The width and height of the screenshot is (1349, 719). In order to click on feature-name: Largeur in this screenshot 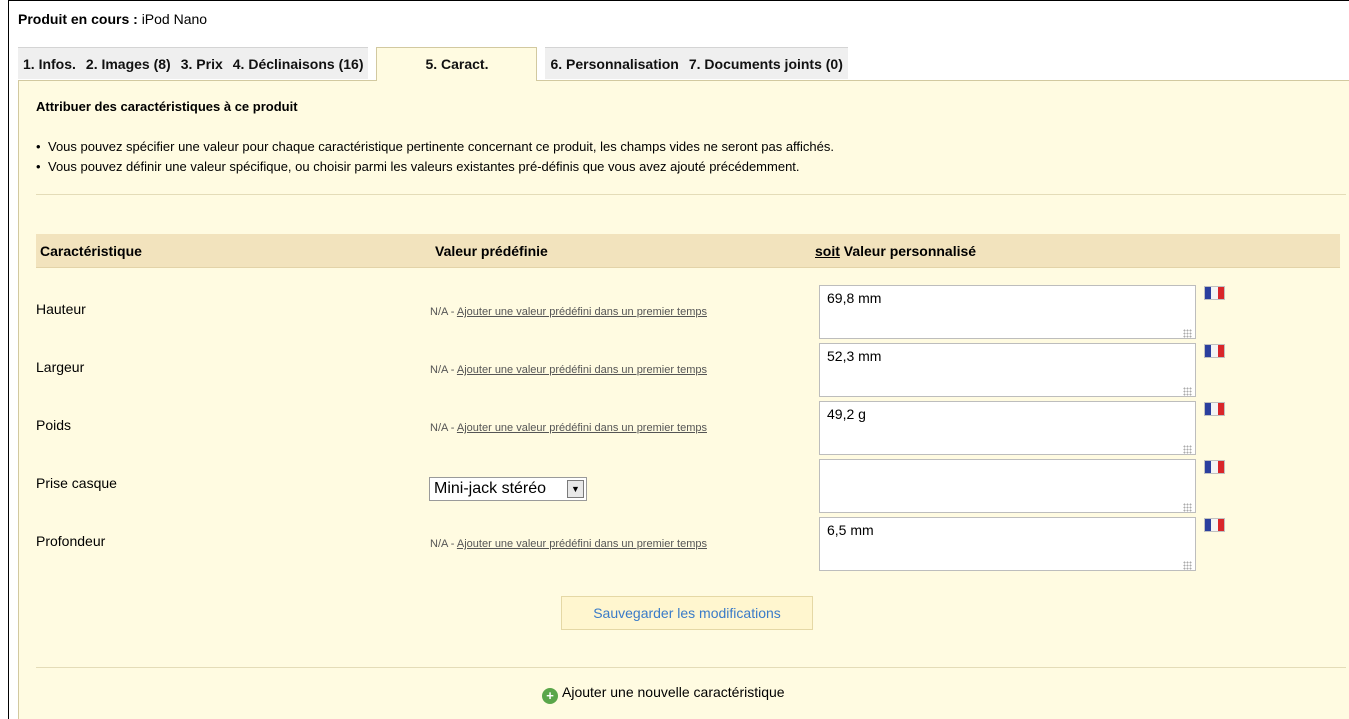, I will do `click(60, 367)`.